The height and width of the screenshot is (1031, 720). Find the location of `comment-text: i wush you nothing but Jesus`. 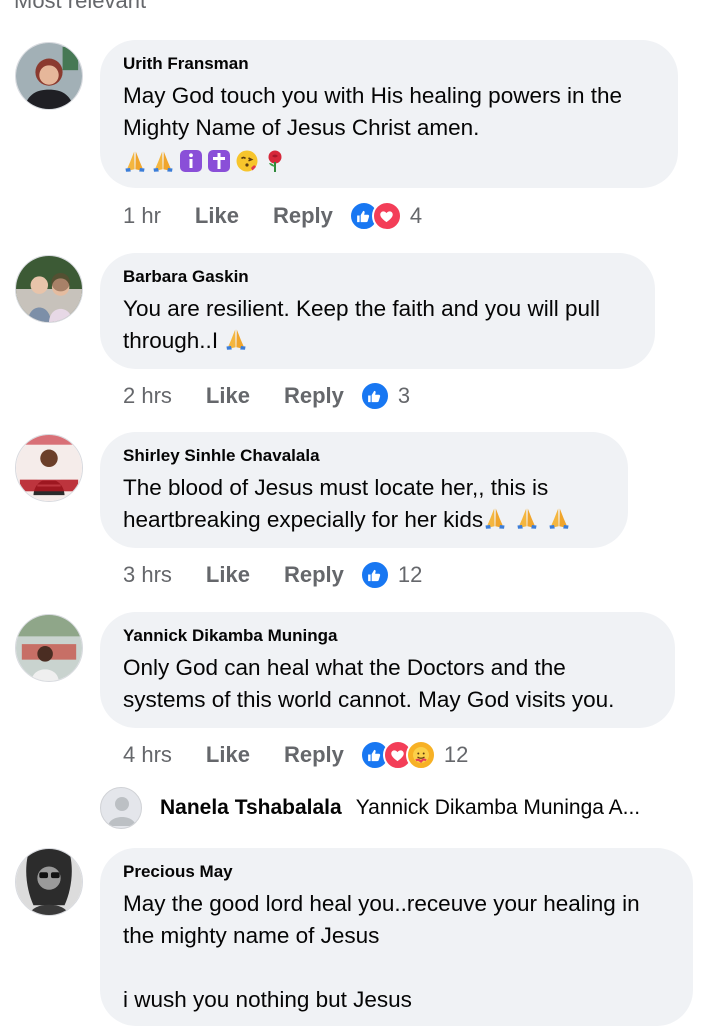

comment-text: i wush you nothing but Jesus is located at coordinates (267, 999).